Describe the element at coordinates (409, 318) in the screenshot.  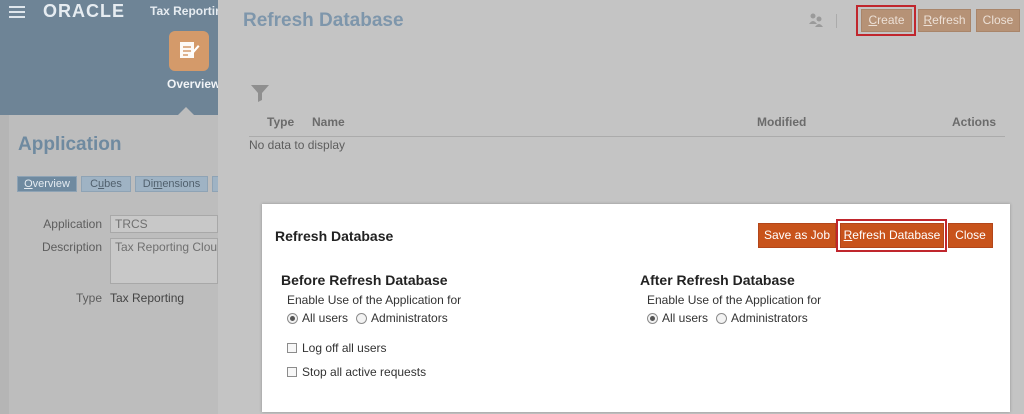
I see `before-administrators-label: Administrators` at that location.